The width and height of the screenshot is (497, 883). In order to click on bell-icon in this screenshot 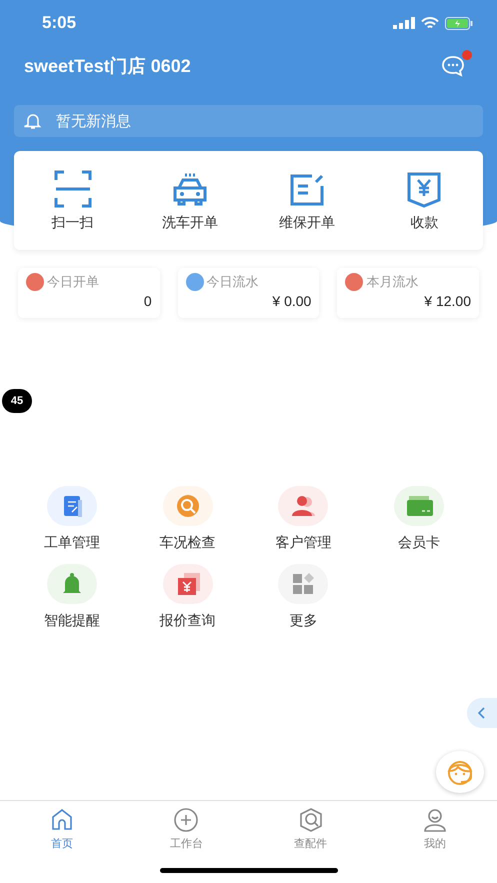, I will do `click(33, 121)`.